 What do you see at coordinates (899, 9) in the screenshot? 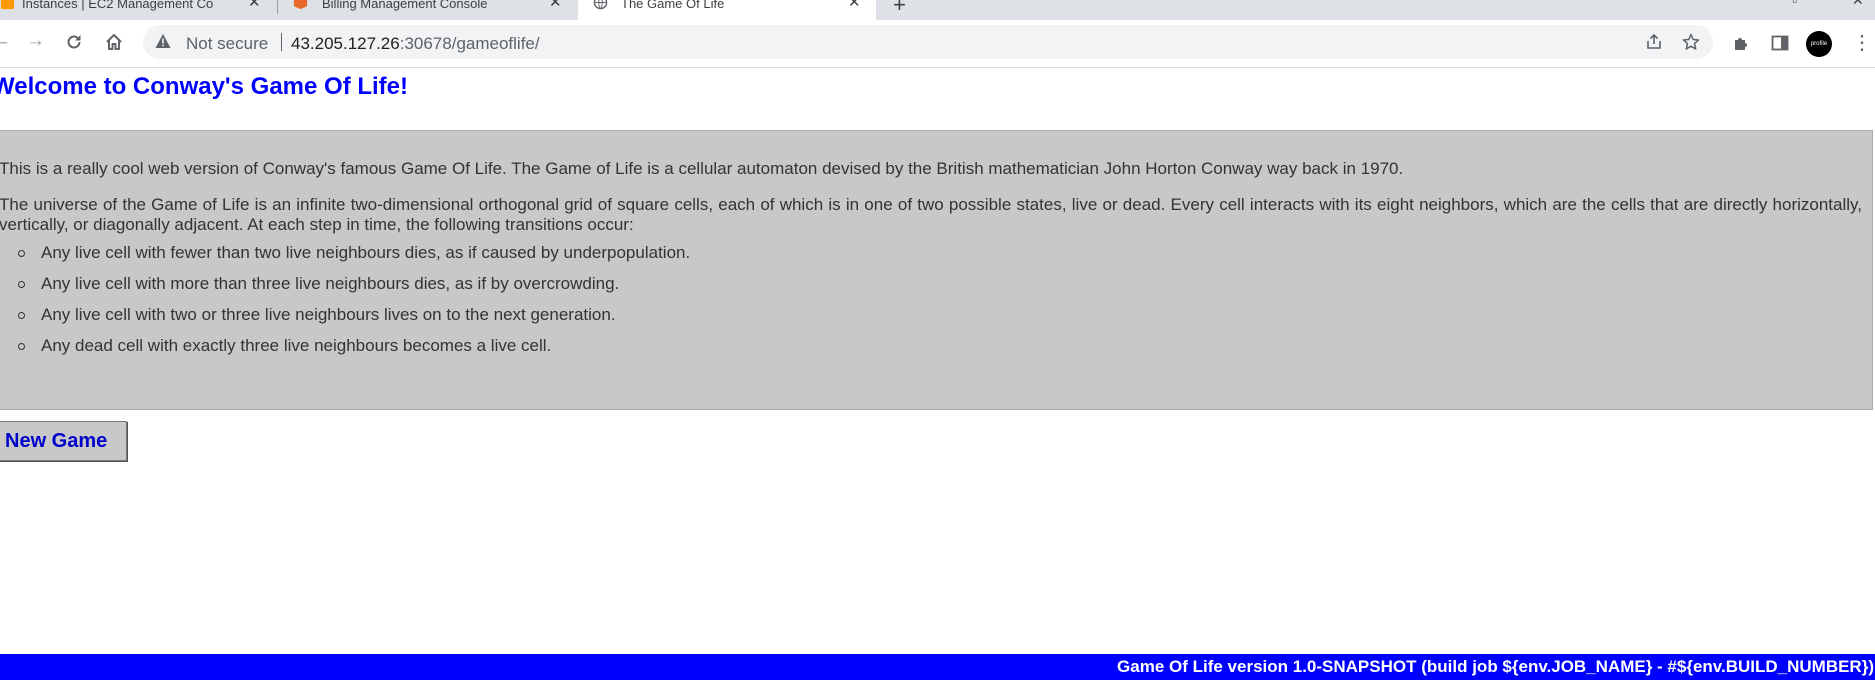
I see `new-tab-button: +` at bounding box center [899, 9].